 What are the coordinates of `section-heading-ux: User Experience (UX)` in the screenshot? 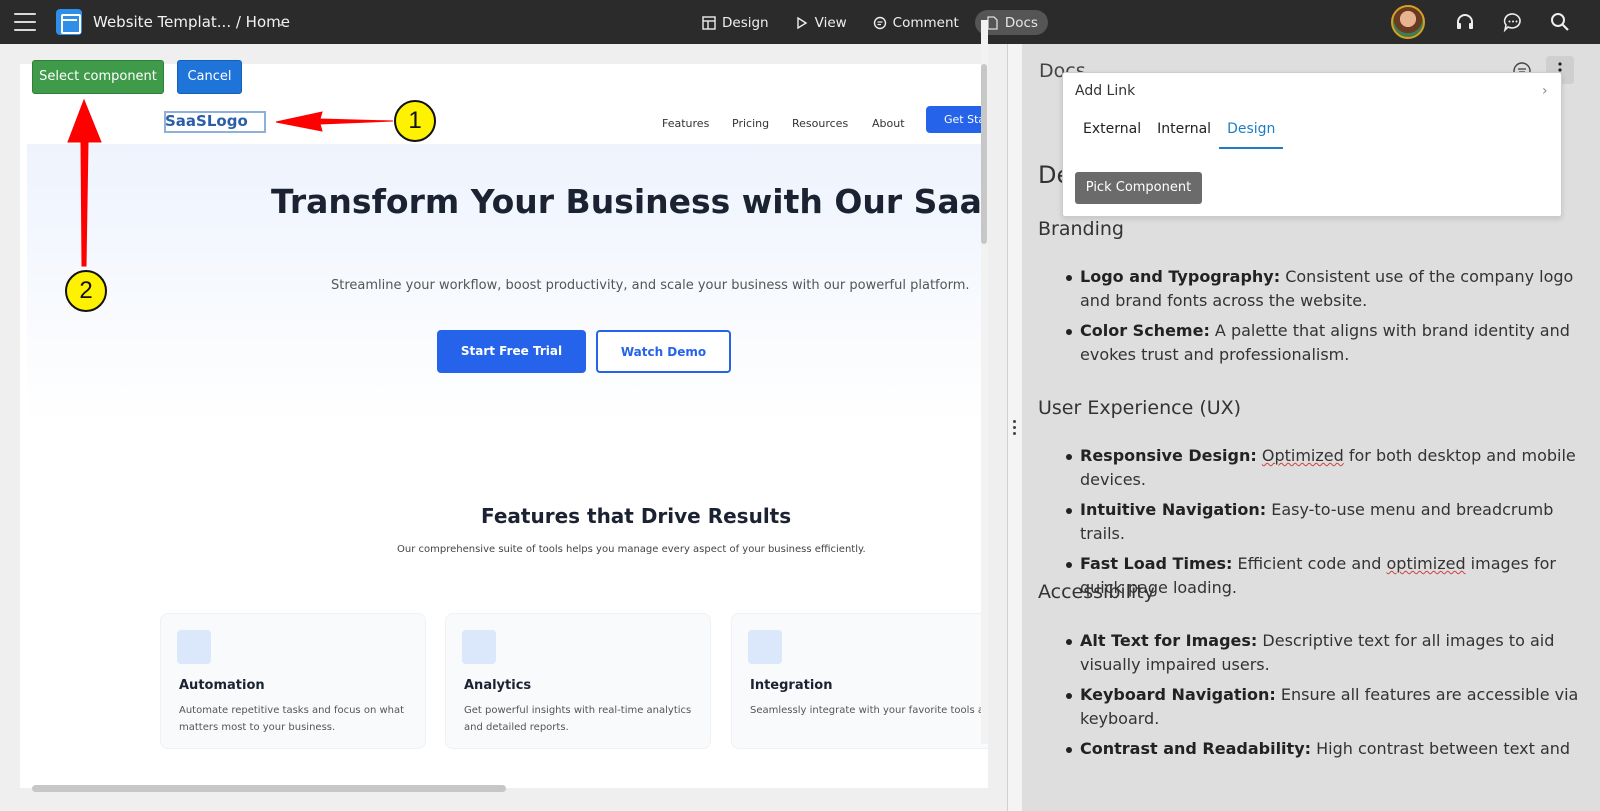 It's located at (1140, 408).